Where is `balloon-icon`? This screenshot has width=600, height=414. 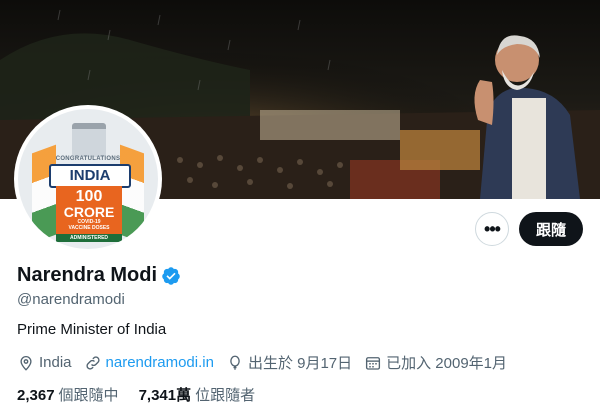
balloon-icon is located at coordinates (235, 362).